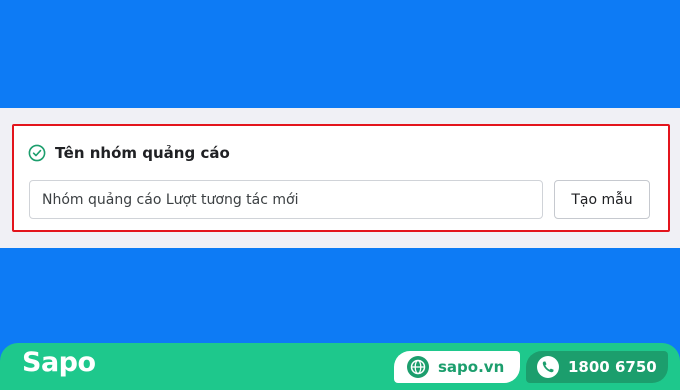 This screenshot has height=390, width=680. I want to click on globe-icon, so click(418, 367).